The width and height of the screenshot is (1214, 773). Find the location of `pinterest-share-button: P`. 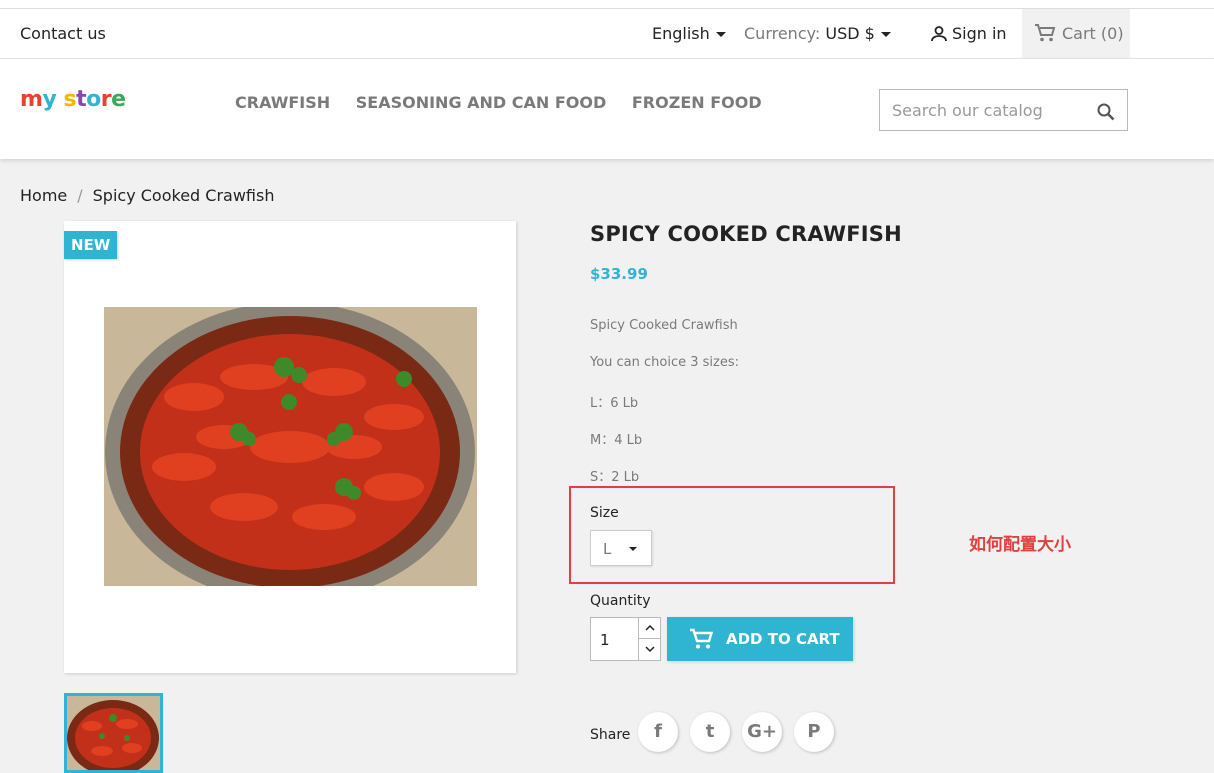

pinterest-share-button: P is located at coordinates (814, 732).